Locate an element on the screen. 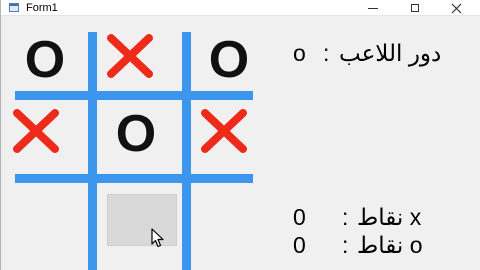 The width and height of the screenshot is (480, 270). grid-line-vertical-left is located at coordinates (92, 151).